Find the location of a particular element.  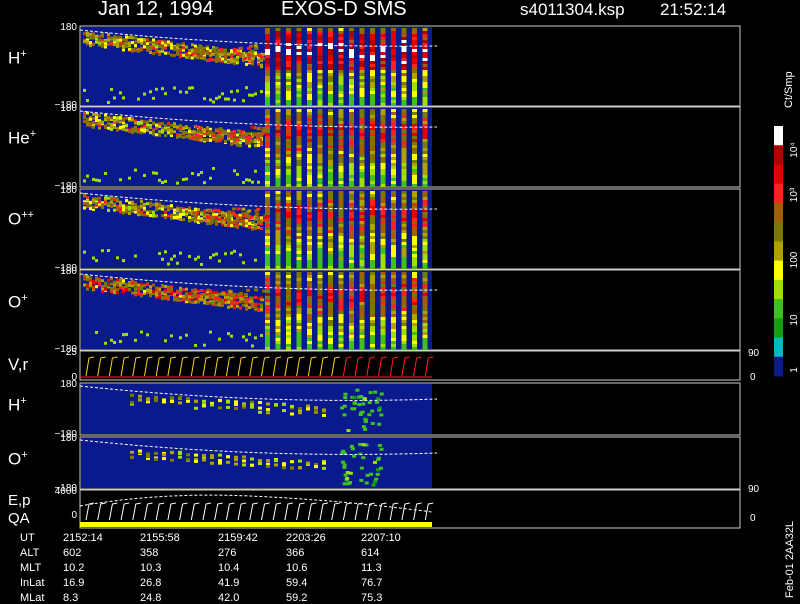

table-row-label: UT is located at coordinates (27, 538).